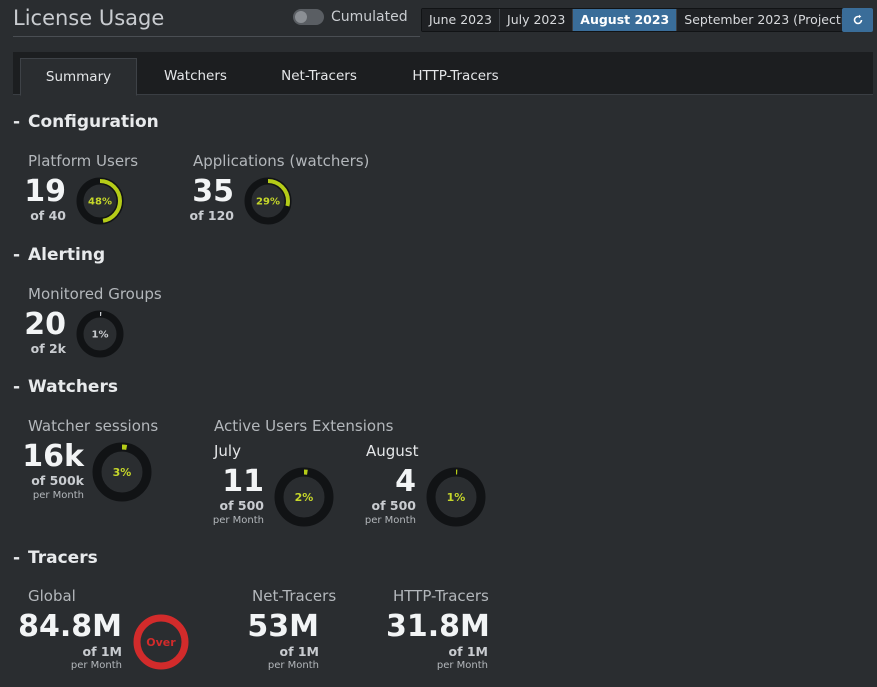  I want to click on watcher-sessions-gauge: 3%, so click(122, 472).